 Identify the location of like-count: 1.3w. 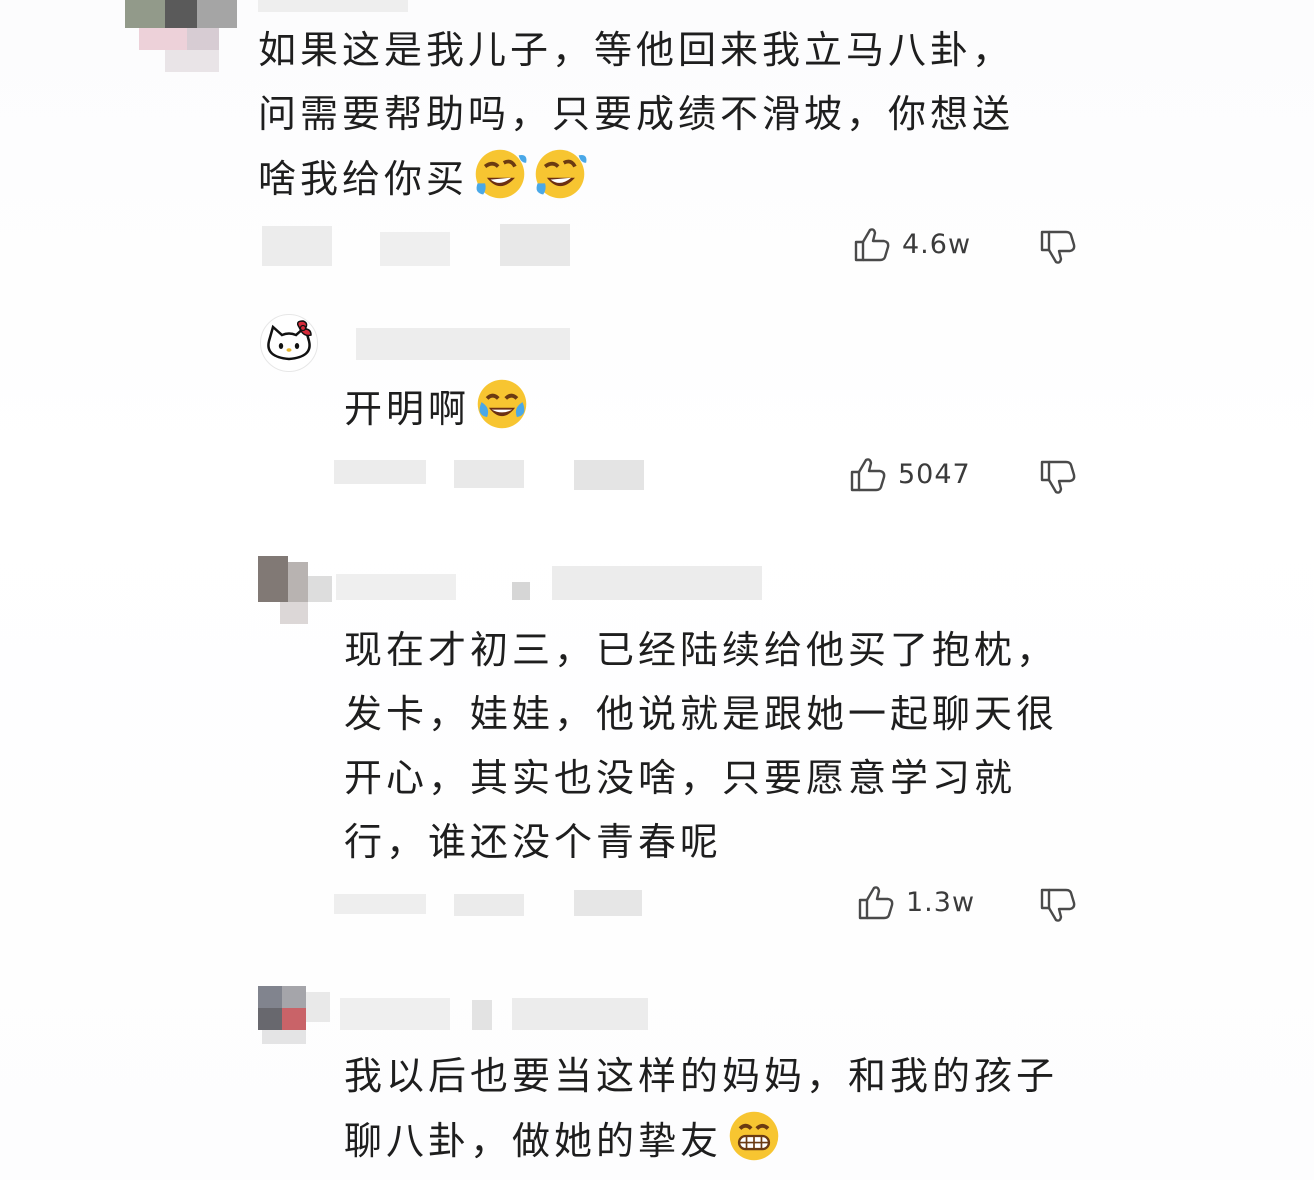
(941, 902).